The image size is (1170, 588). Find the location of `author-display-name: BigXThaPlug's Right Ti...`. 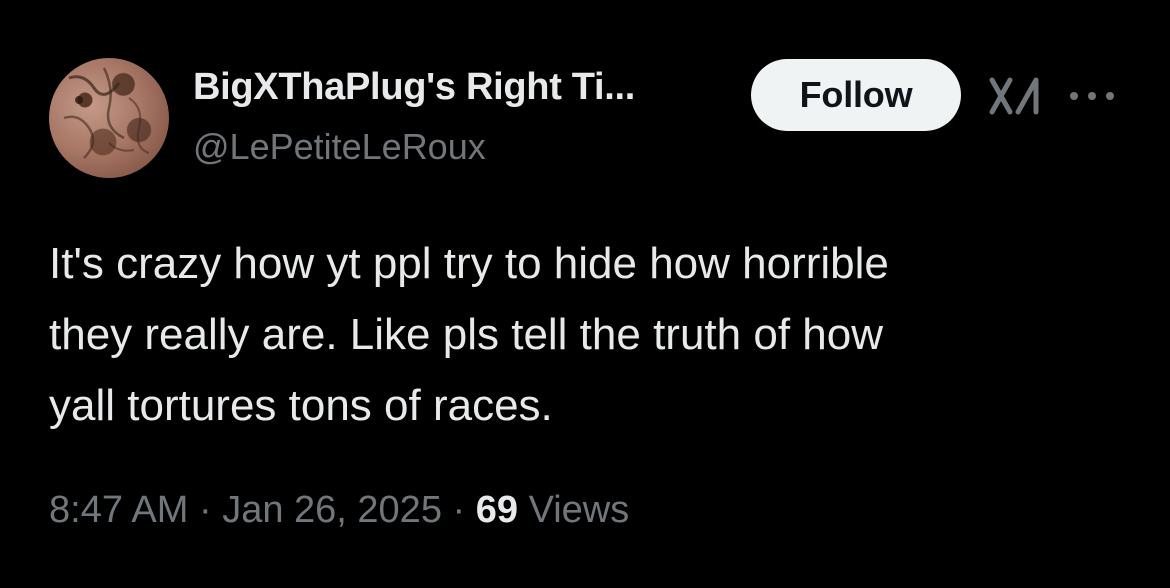

author-display-name: BigXThaPlug's Right Ti... is located at coordinates (414, 87).